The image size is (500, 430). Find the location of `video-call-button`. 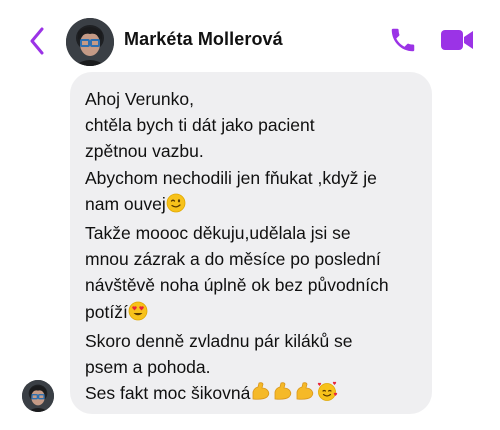

video-call-button is located at coordinates (457, 40).